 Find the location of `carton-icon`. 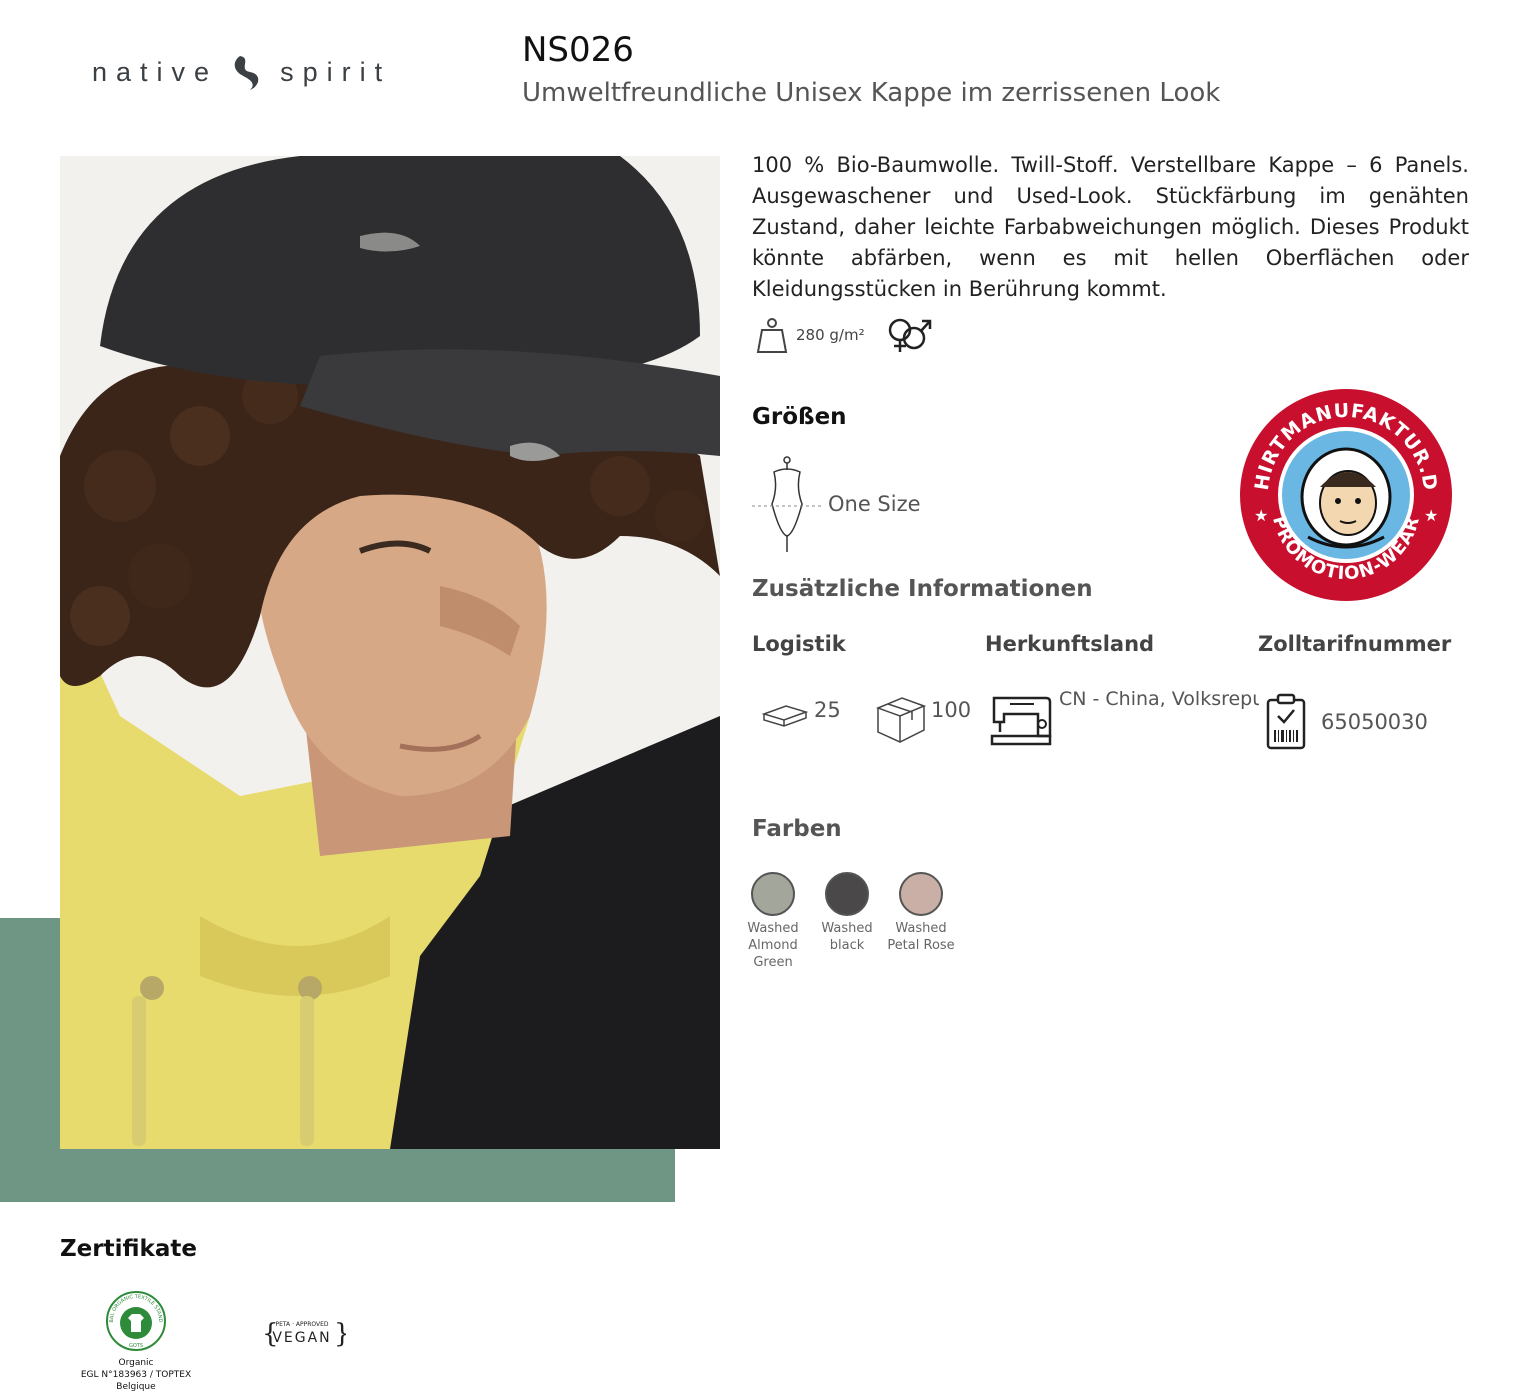

carton-icon is located at coordinates (900, 720).